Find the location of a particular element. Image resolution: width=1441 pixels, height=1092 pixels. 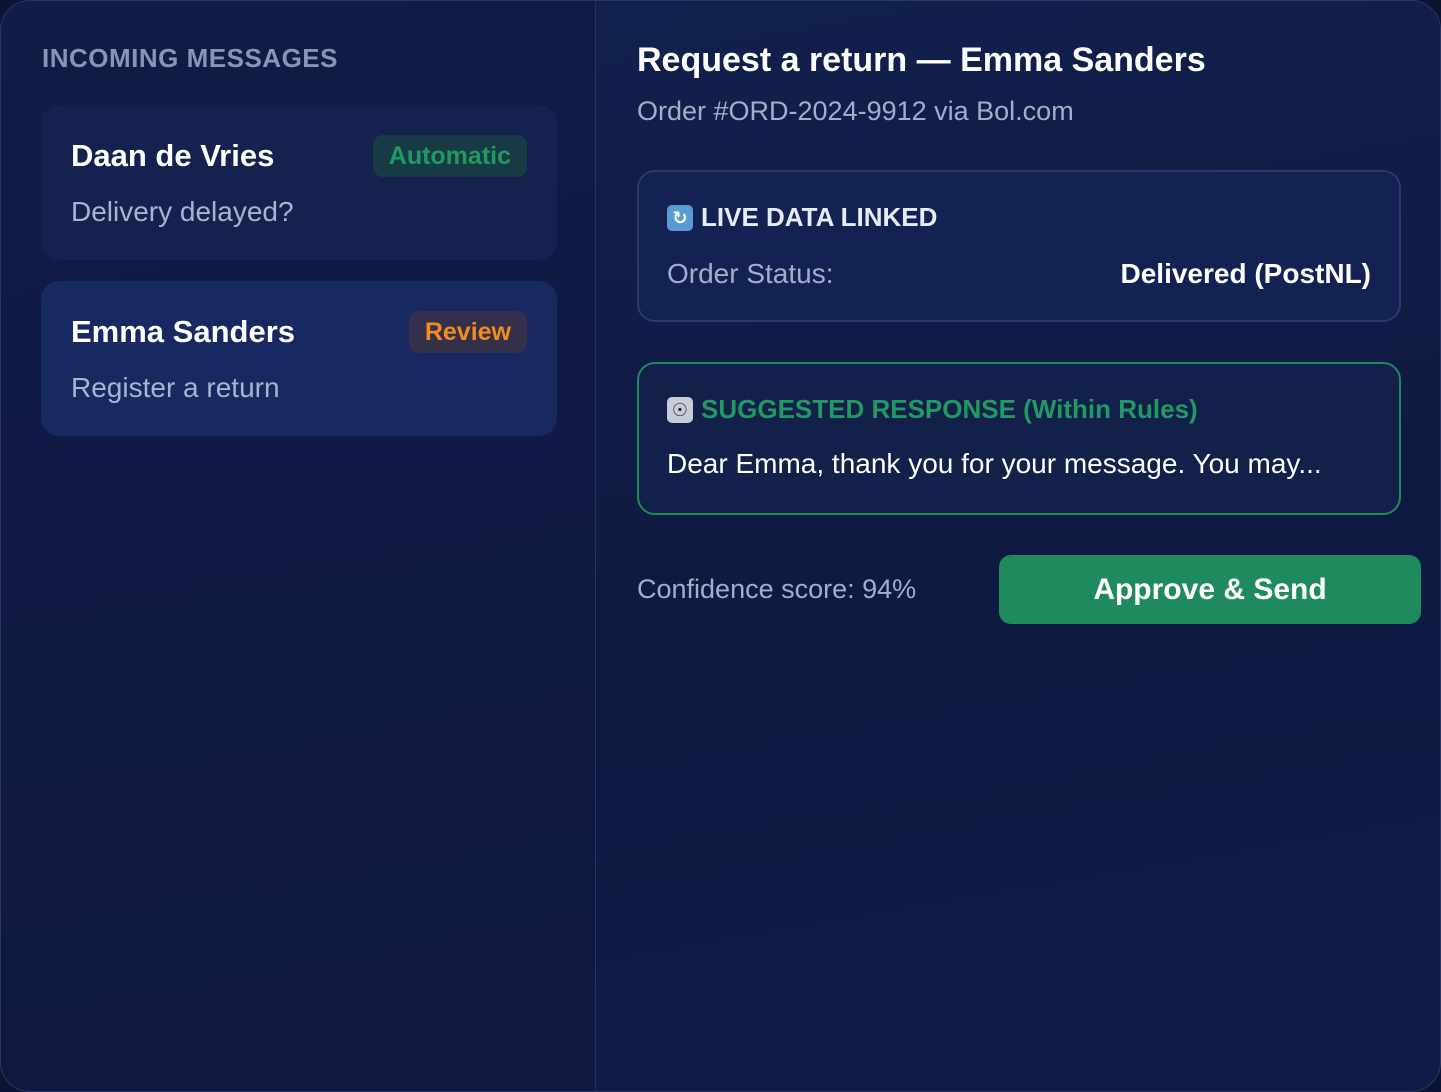

page-title: Request a return — Emma Sanders is located at coordinates (921, 60).